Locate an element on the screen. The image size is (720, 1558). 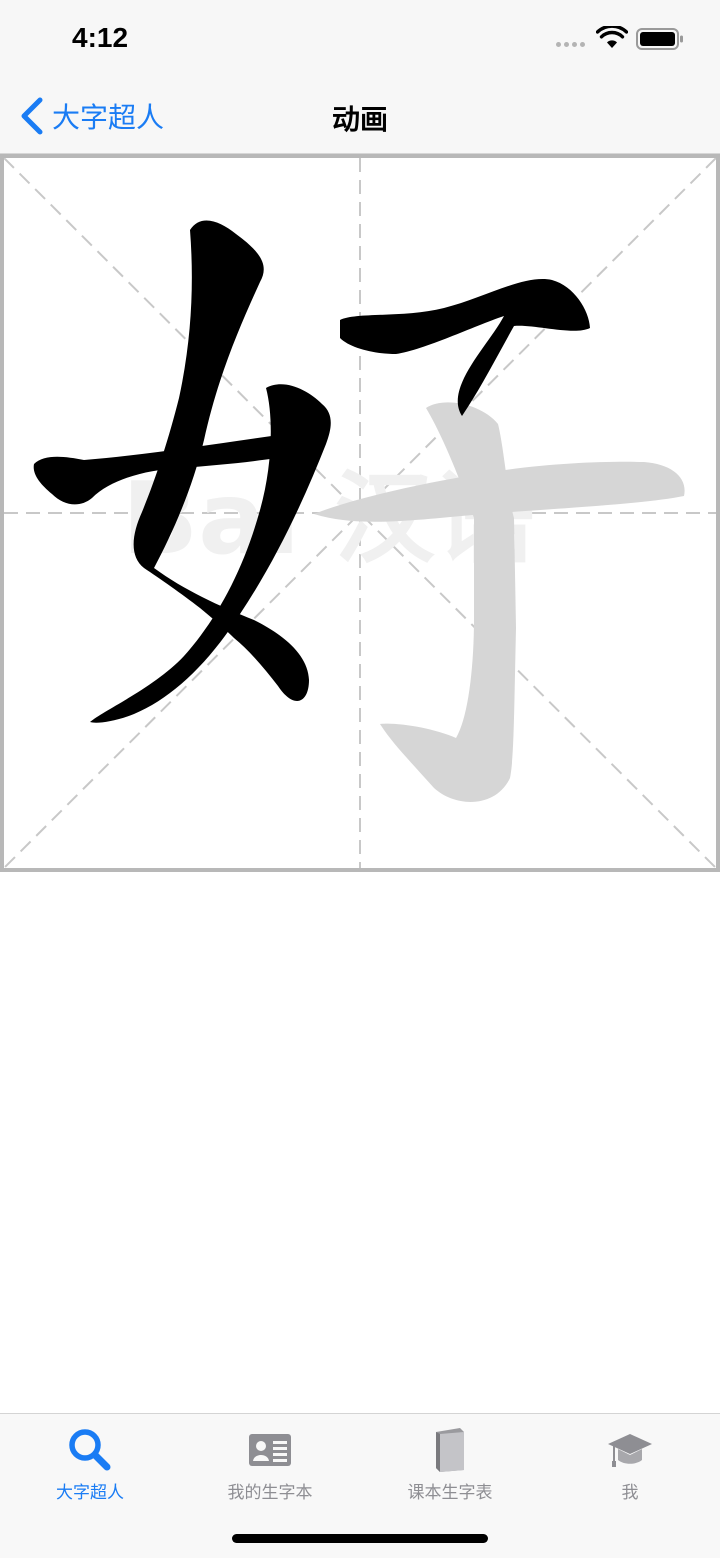
wifi-icon is located at coordinates (612, 37).